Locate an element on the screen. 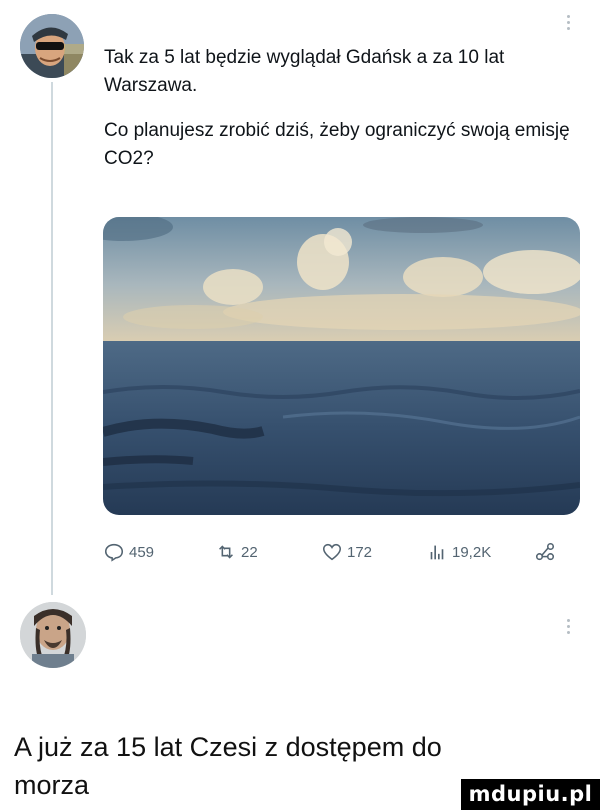 The width and height of the screenshot is (600, 810). like-action: 172 is located at coordinates (346, 552).